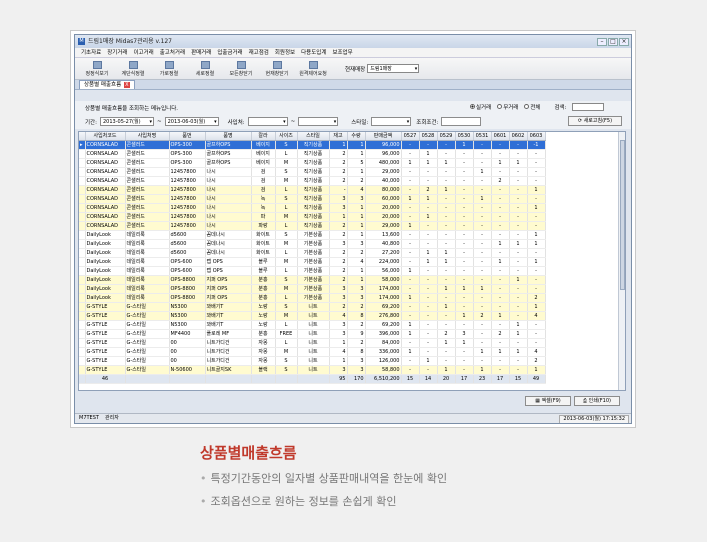  What do you see at coordinates (518, 136) in the screenshot?
I see `column-header: 0602` at bounding box center [518, 136].